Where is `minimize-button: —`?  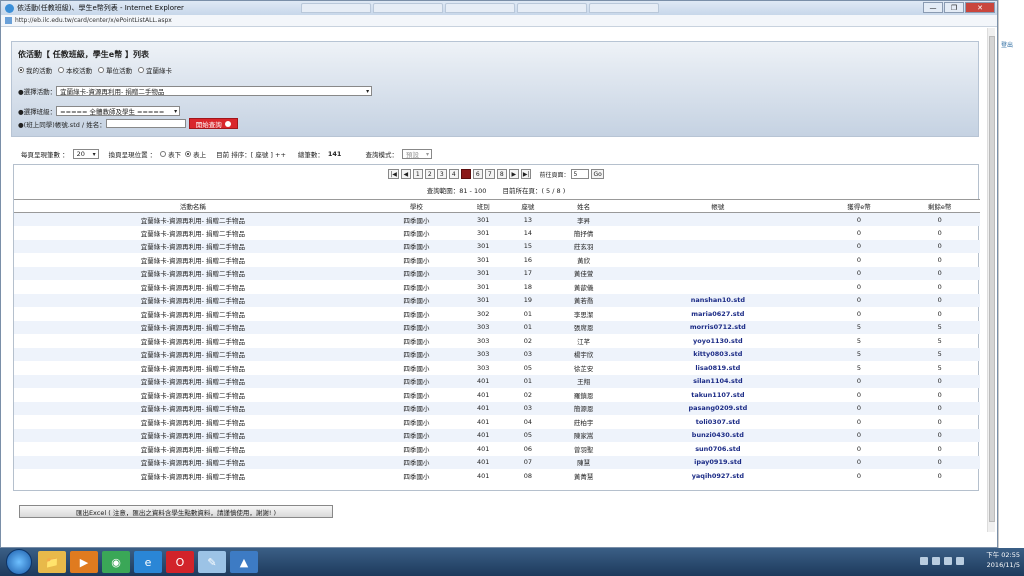 minimize-button: — is located at coordinates (933, 7).